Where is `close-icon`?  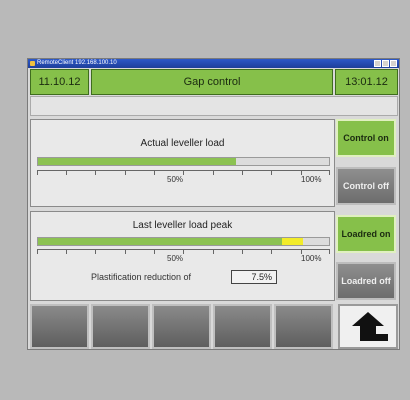
close-icon is located at coordinates (393, 63).